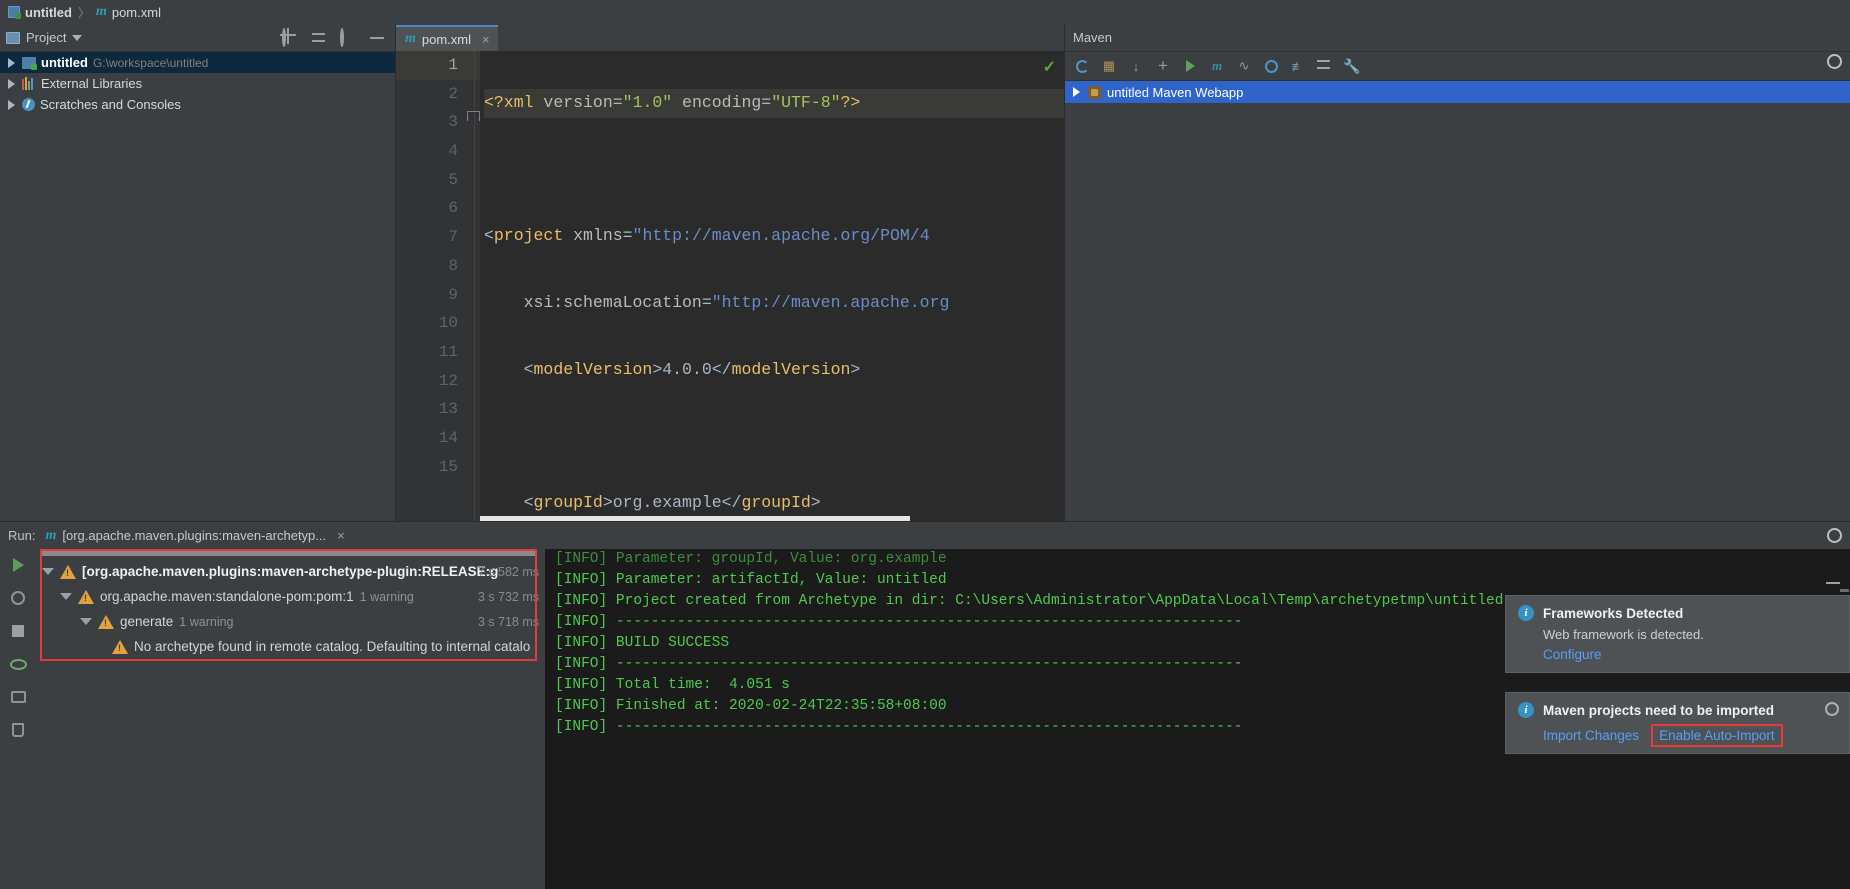  I want to click on locate-icon, so click(290, 37).